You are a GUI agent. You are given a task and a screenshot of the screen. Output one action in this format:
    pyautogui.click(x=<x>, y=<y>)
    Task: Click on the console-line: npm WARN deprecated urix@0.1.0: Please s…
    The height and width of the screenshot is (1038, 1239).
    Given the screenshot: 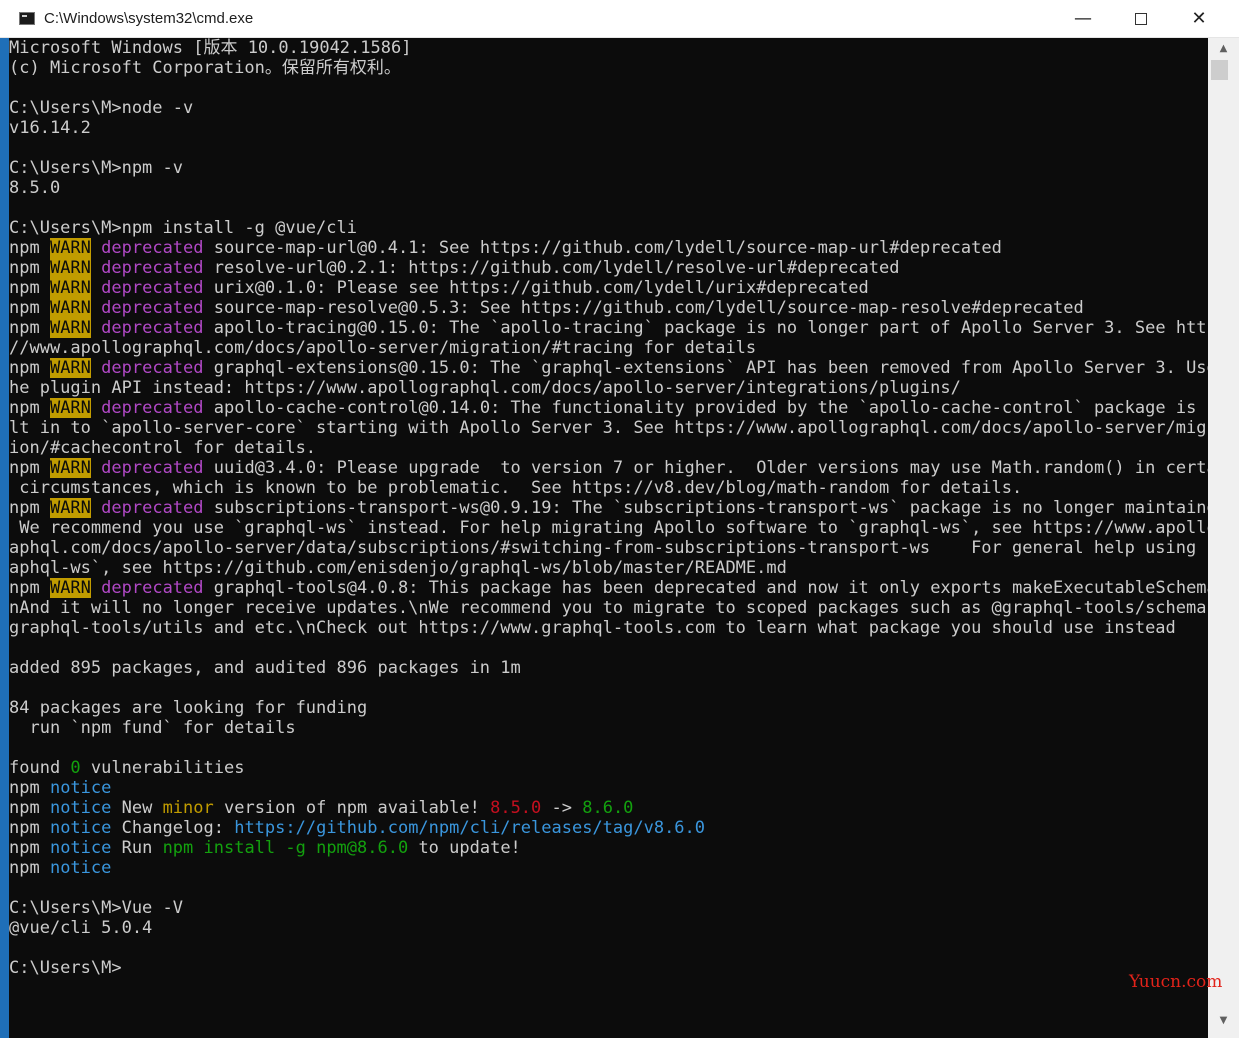 What is the action you would take?
    pyautogui.click(x=608, y=288)
    